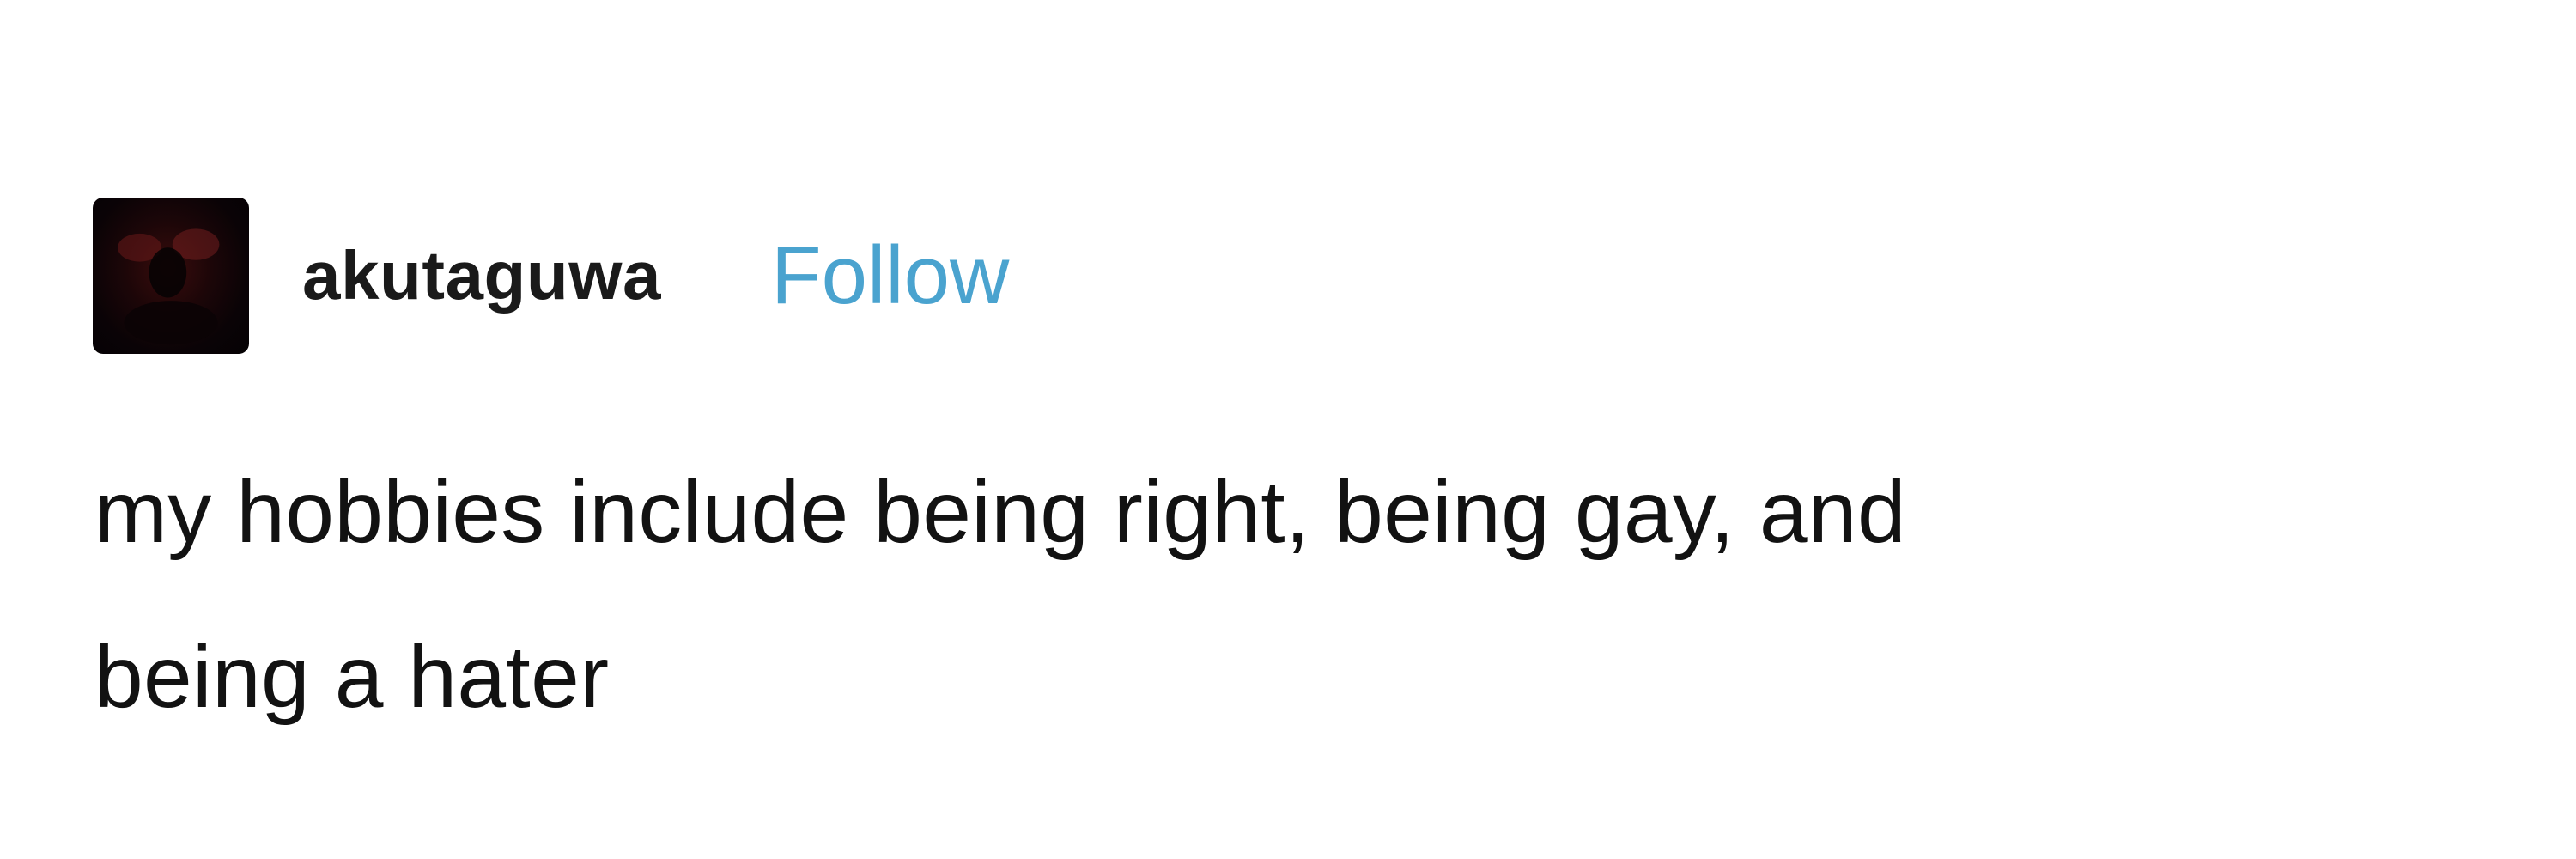  What do you see at coordinates (481, 276) in the screenshot?
I see `username-link: akutaguwa` at bounding box center [481, 276].